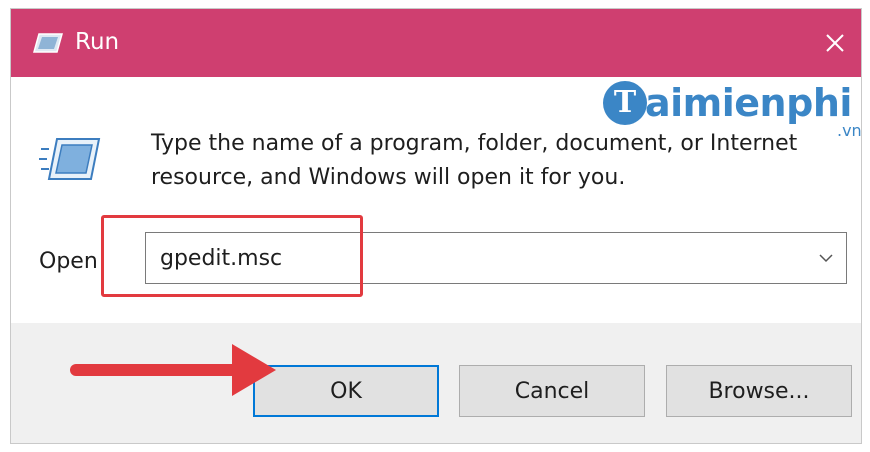 This screenshot has width=870, height=452. I want to click on open-label: Open, so click(68, 261).